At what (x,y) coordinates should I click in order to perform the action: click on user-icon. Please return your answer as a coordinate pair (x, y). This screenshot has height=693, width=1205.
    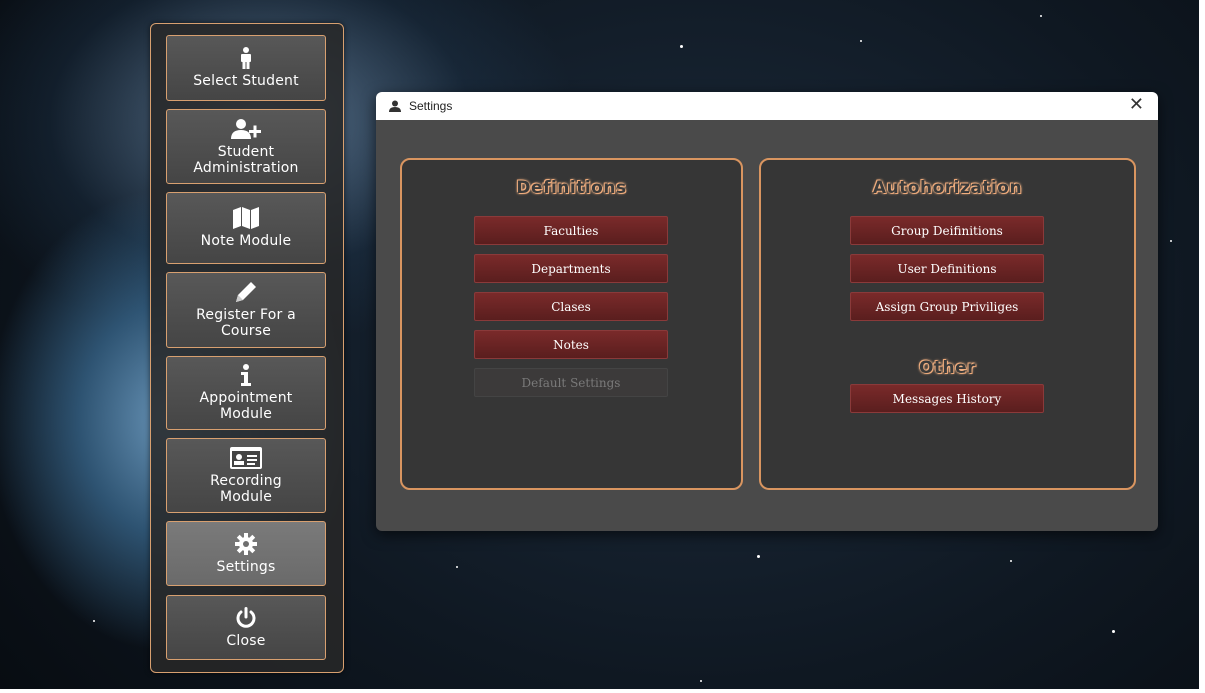
    Looking at the image, I should click on (396, 106).